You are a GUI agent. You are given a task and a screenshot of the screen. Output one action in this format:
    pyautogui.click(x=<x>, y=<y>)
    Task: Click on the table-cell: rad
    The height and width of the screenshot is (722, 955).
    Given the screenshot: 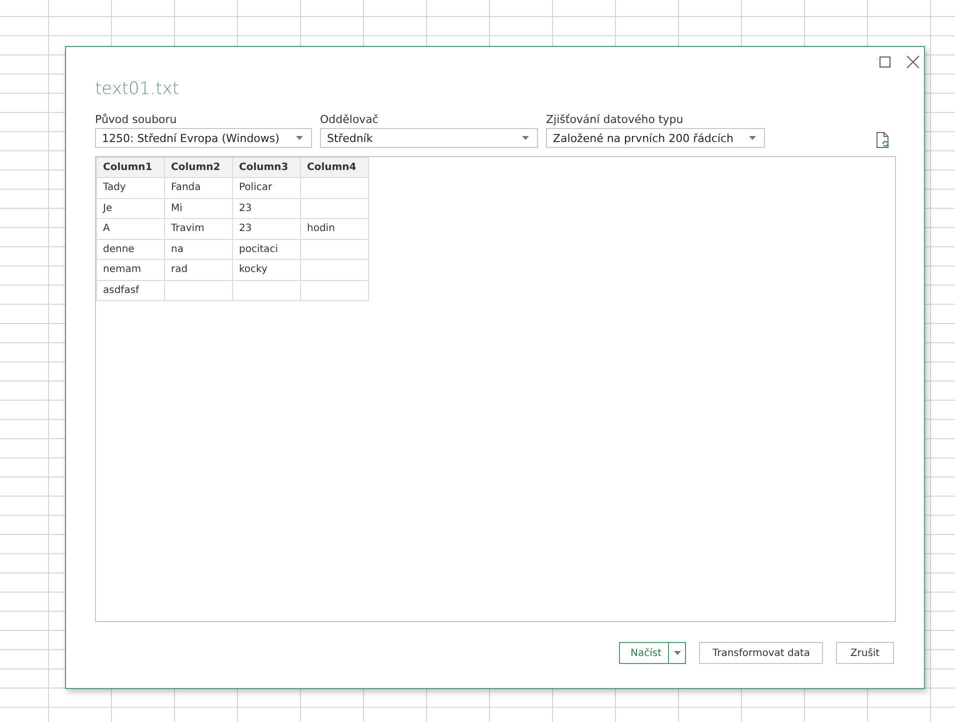 What is the action you would take?
    pyautogui.click(x=198, y=270)
    